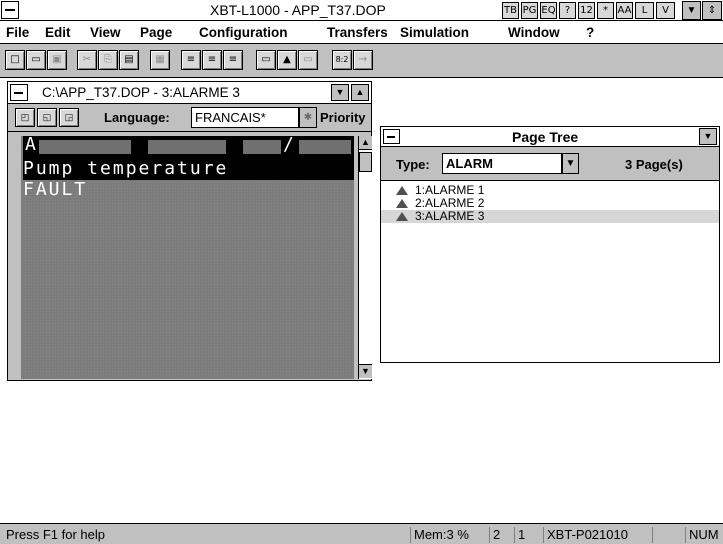  Describe the element at coordinates (691, 10) in the screenshot. I see `minimize-button: ▼` at that location.